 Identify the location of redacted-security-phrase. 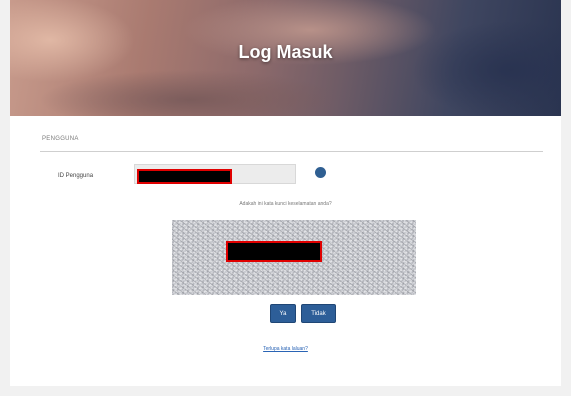
(274, 251).